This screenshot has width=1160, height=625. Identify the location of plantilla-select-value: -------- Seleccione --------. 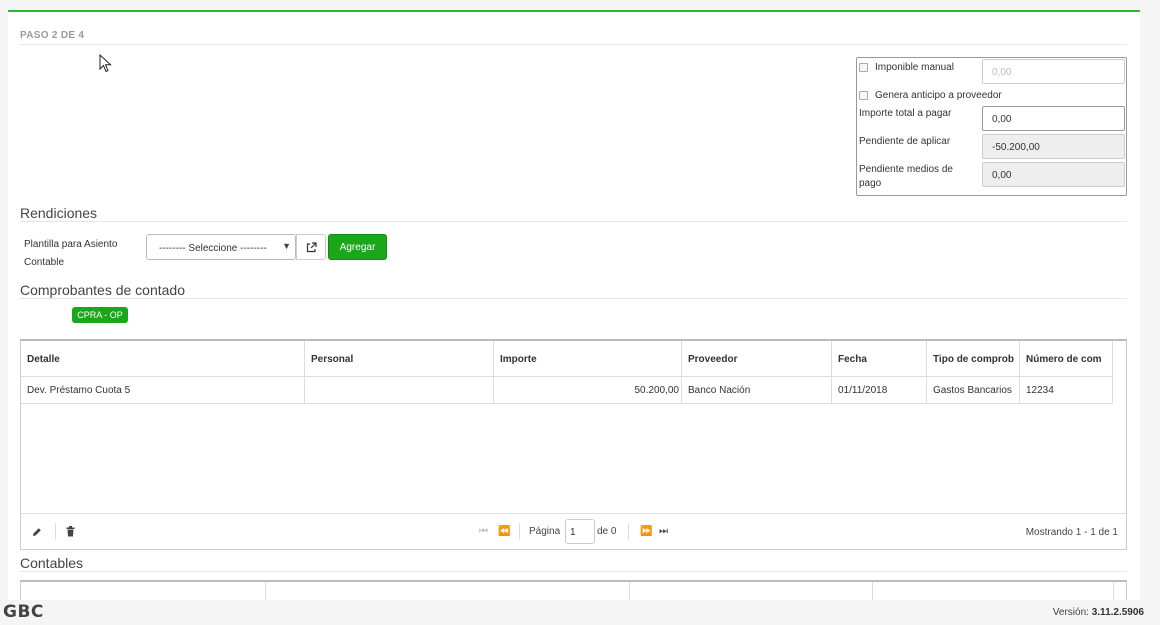
(213, 248).